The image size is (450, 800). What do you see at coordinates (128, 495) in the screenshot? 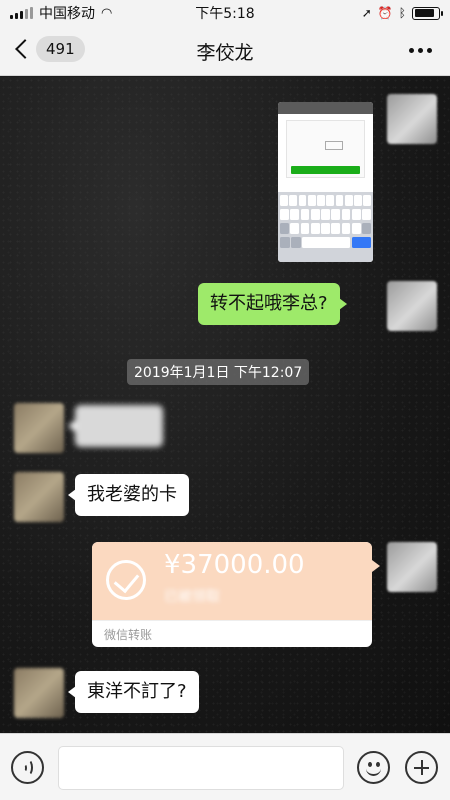
I see `received-message-bubble: 我老婆的卡` at bounding box center [128, 495].